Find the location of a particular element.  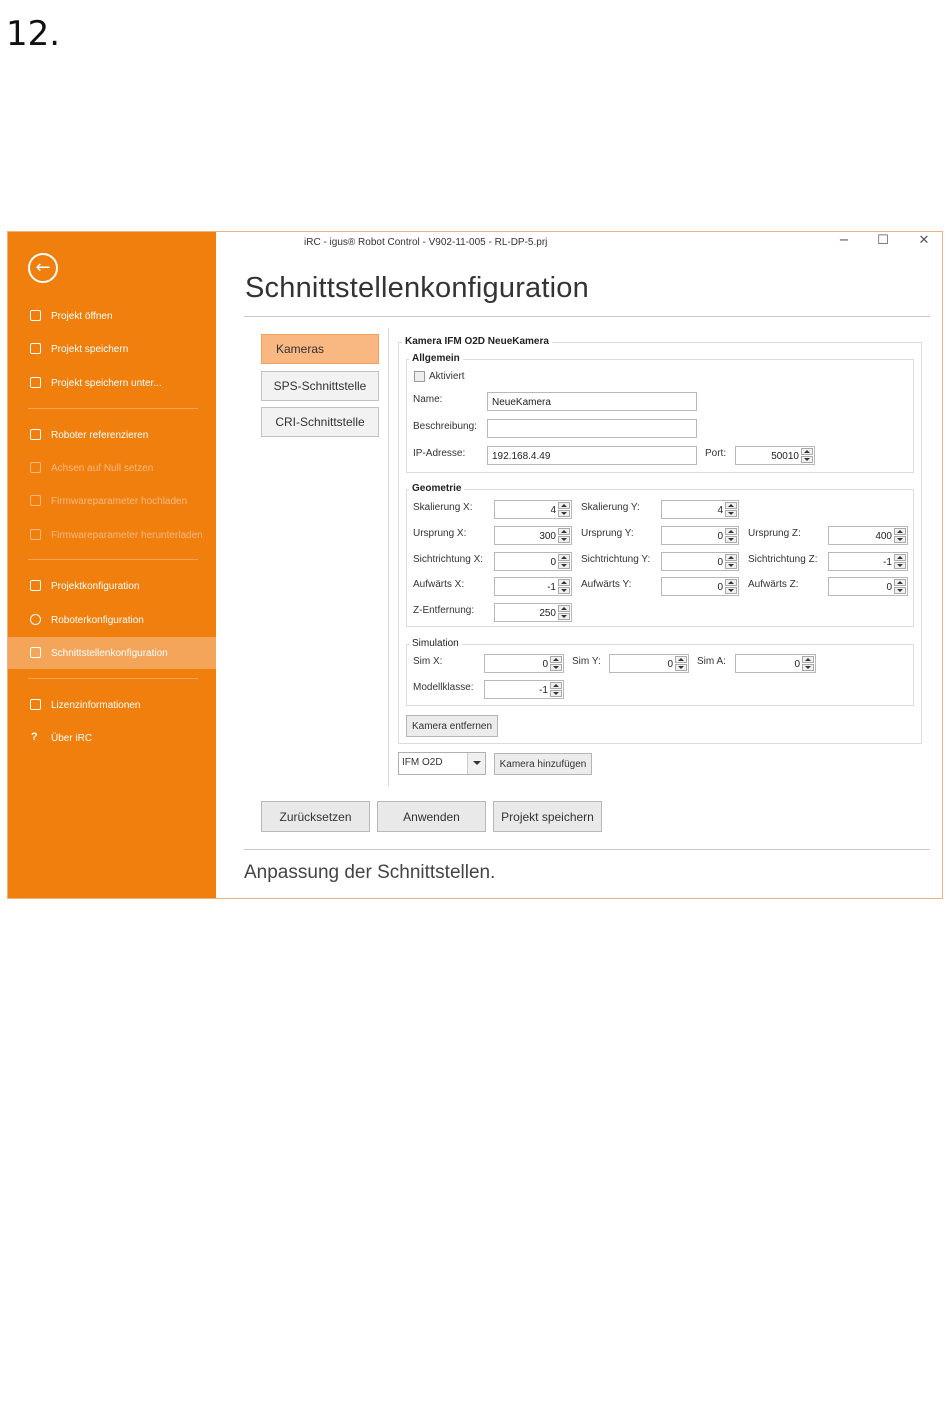

ip-field: 192.168.4.49 is located at coordinates (592, 455).